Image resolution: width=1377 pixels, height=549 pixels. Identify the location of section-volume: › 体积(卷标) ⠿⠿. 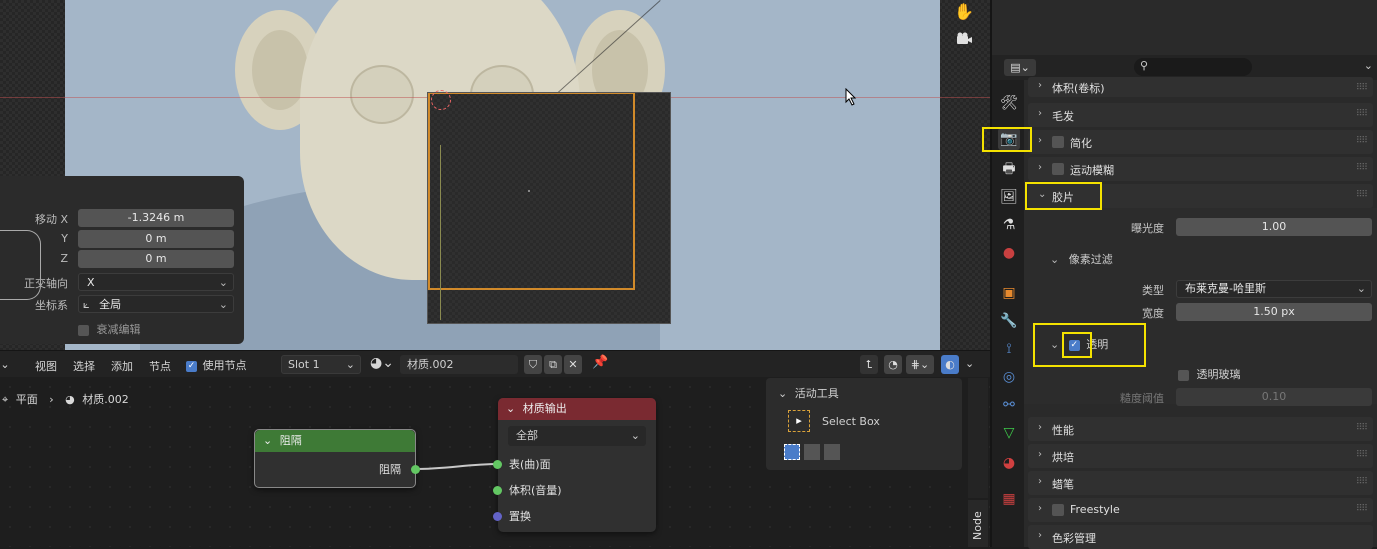
(1200, 87).